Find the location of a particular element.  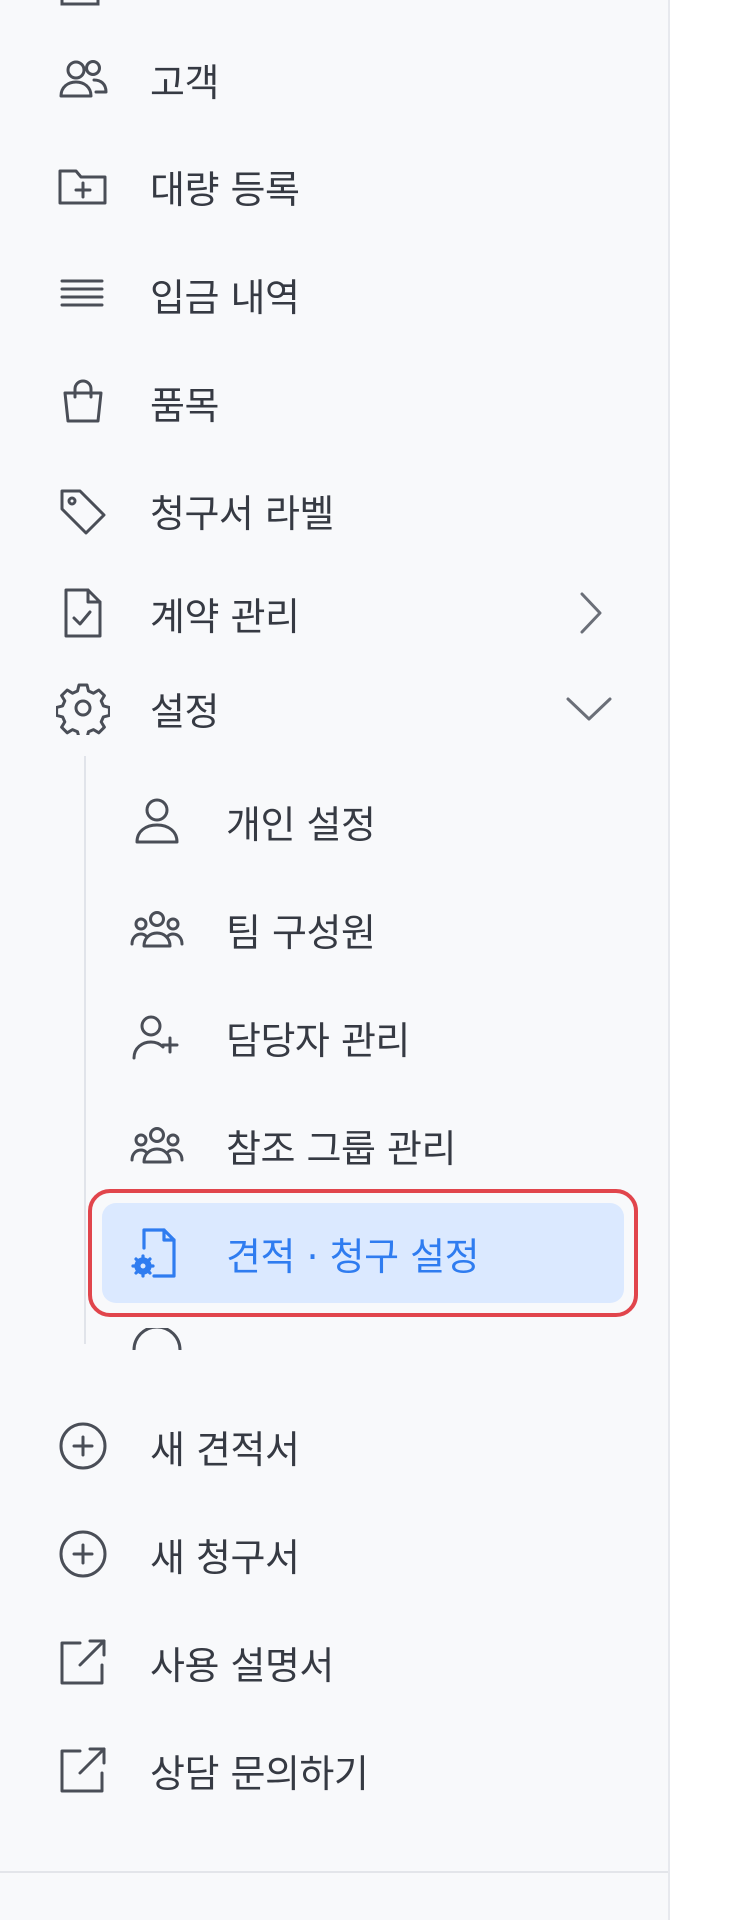

nav-label: 상담 문의하기 is located at coordinates (259, 1773).